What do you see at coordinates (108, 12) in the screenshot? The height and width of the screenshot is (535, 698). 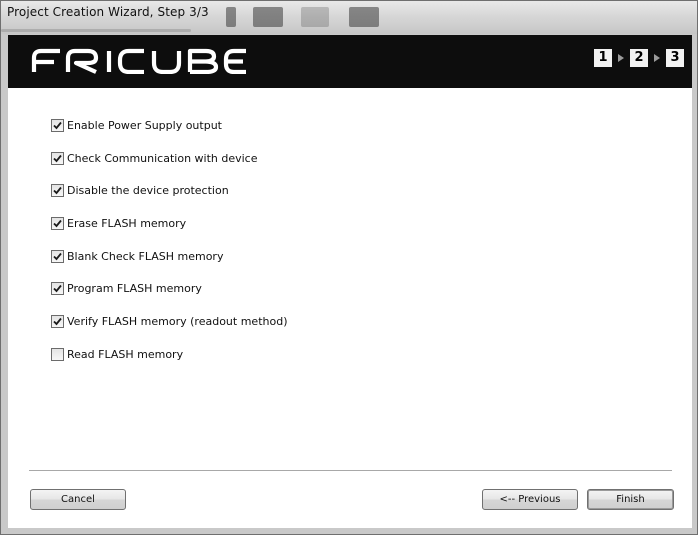 I see `window-title: Project Creation Wizard, Step 3/3` at bounding box center [108, 12].